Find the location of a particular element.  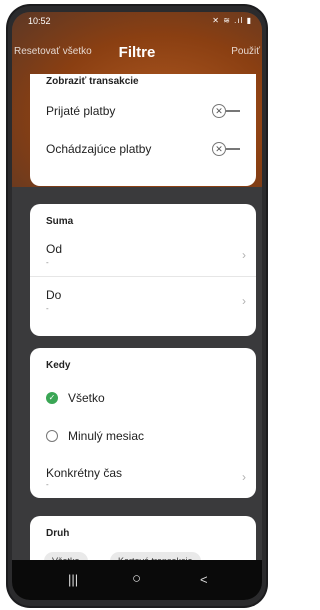

received-payments-toggle: ✕ is located at coordinates (227, 111).